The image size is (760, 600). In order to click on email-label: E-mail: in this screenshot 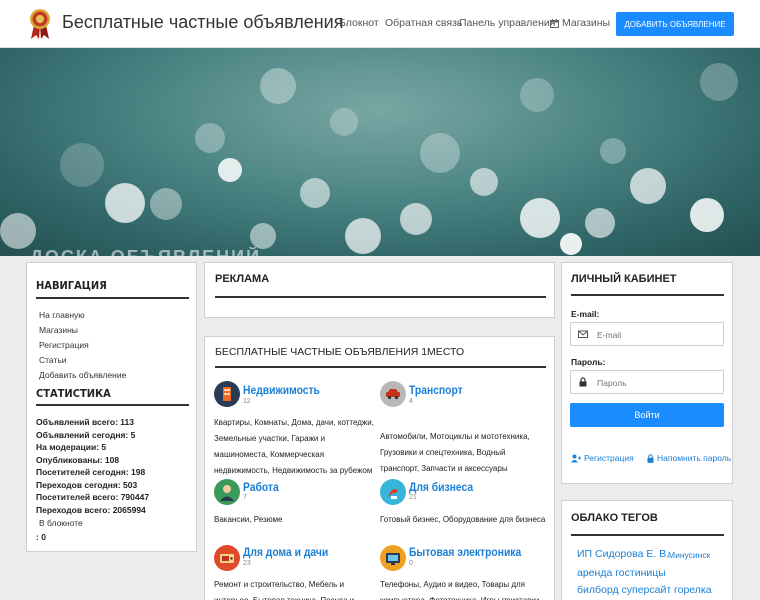, I will do `click(585, 314)`.